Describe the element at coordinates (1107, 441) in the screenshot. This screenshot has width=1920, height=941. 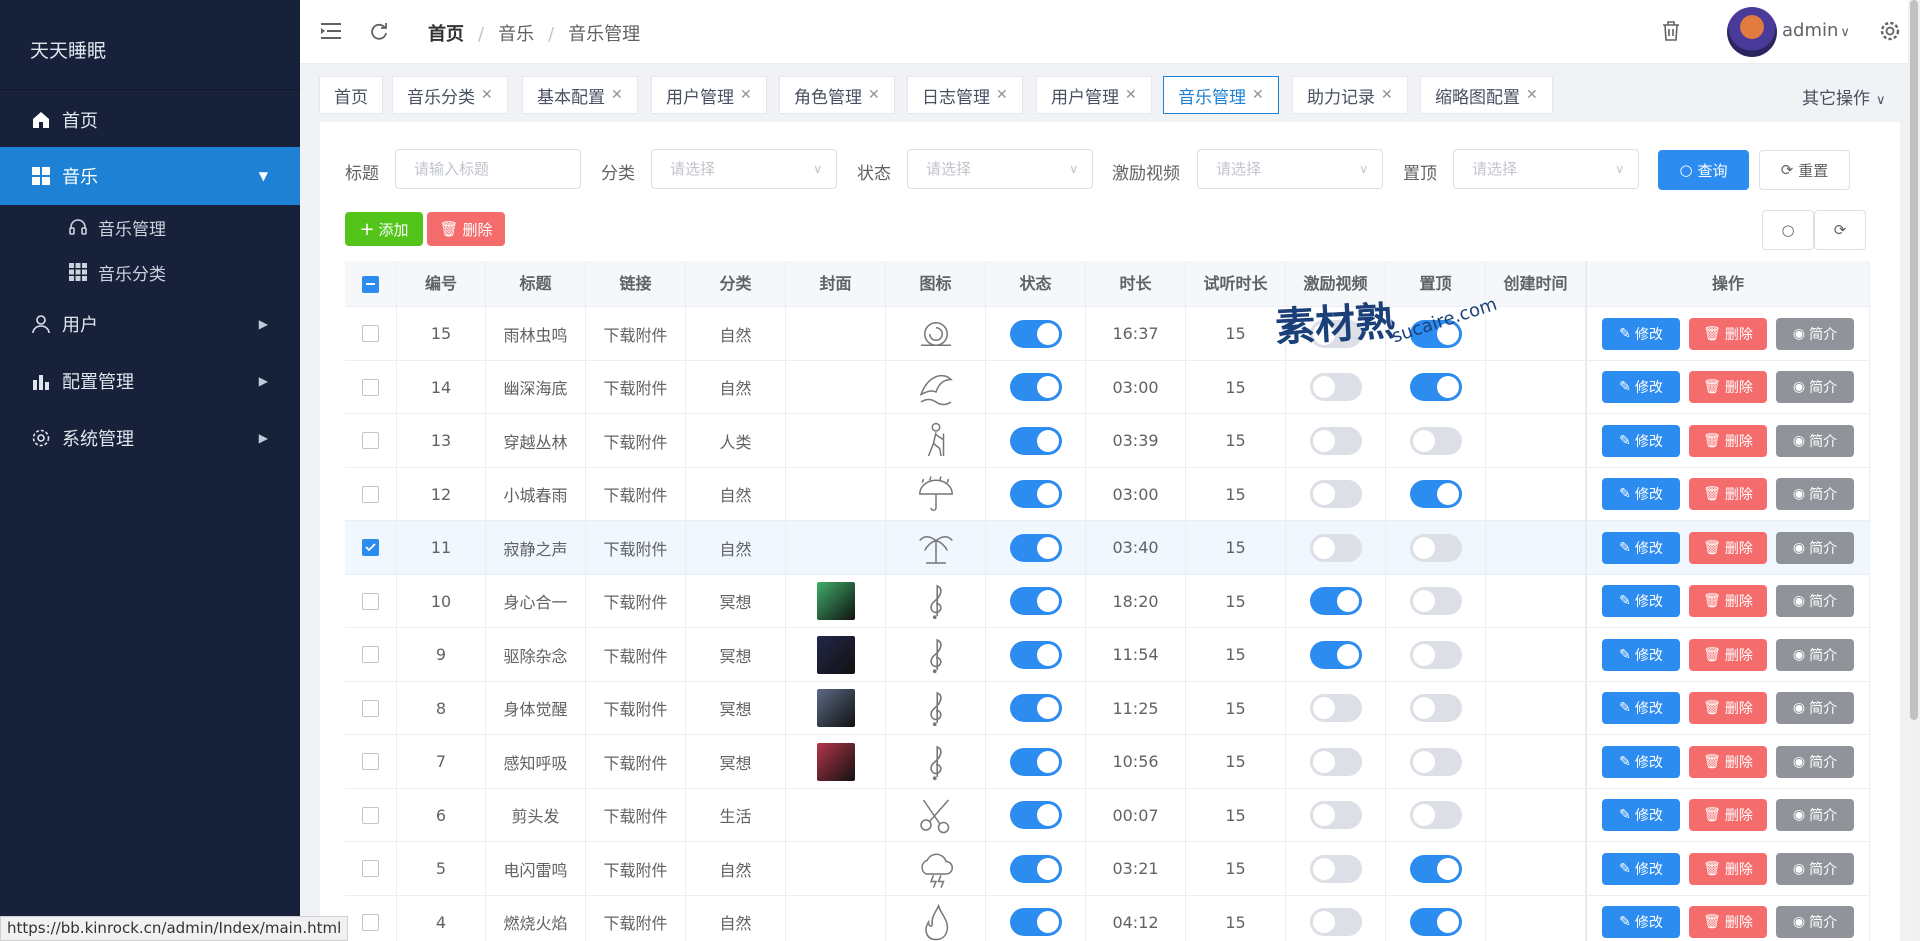
I see `table-row: 13 穿越丛林 下载附件 人类 03:39 15 ✎ 修改 🗑 删除 ◉ 简介` at that location.